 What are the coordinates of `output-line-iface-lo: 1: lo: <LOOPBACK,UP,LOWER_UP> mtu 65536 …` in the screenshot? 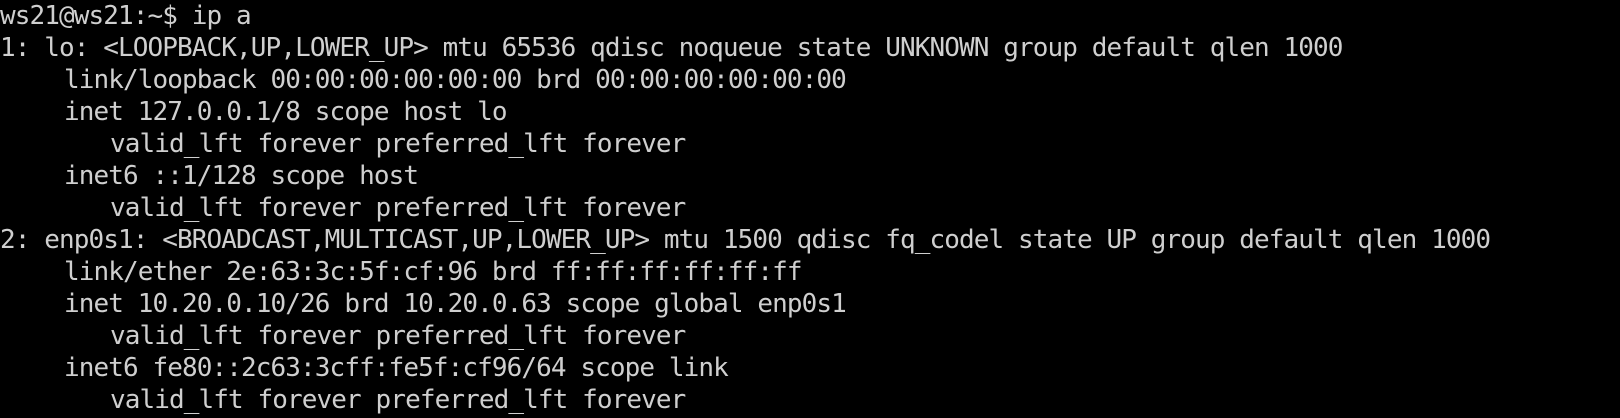 It's located at (671, 48).